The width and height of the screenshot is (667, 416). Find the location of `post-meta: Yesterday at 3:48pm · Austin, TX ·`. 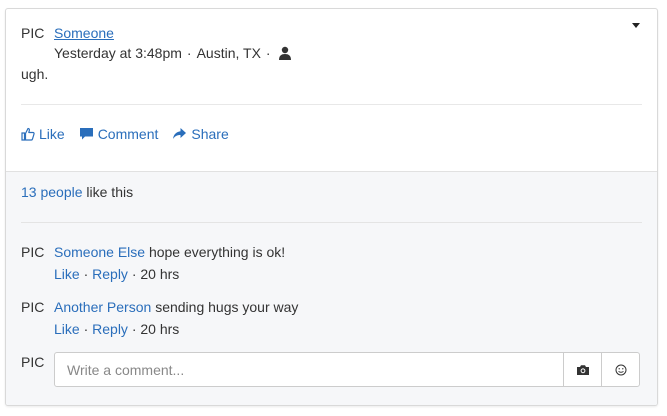

post-meta: Yesterday at 3:48pm · Austin, TX · is located at coordinates (173, 53).